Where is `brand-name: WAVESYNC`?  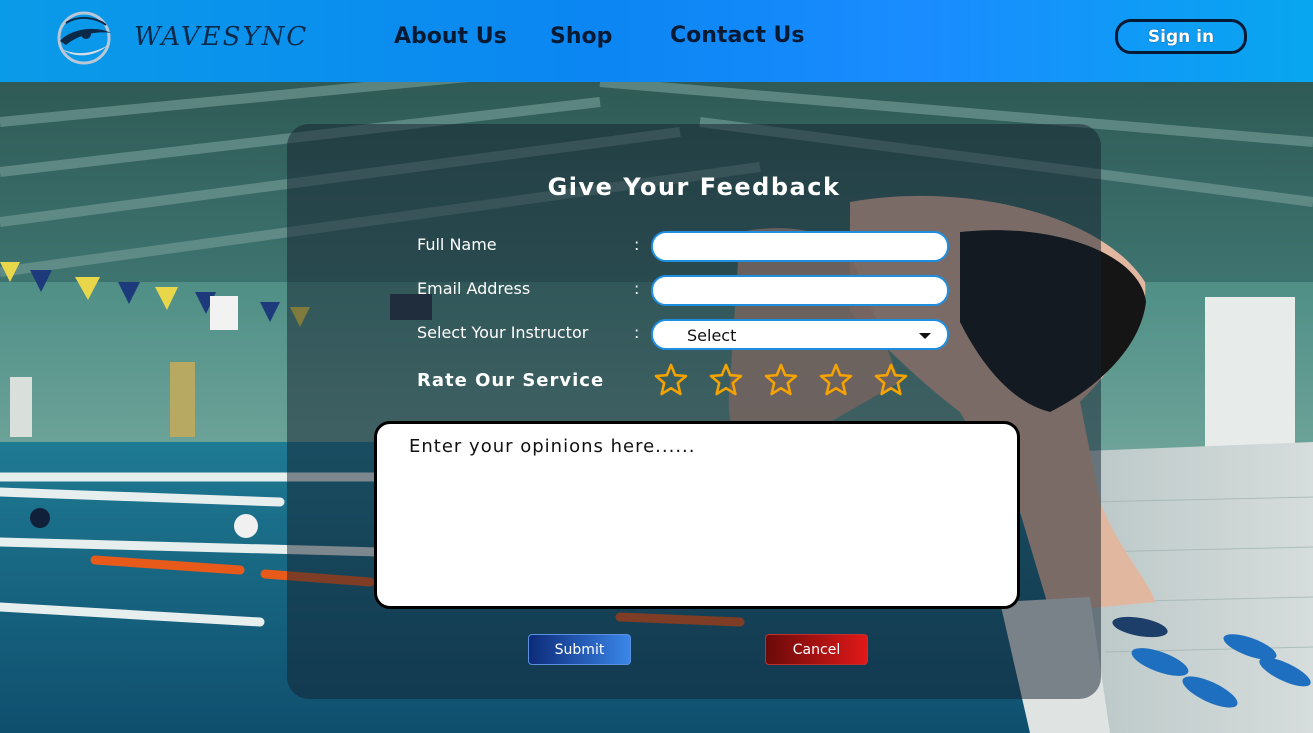
brand-name: WAVESYNC is located at coordinates (221, 37).